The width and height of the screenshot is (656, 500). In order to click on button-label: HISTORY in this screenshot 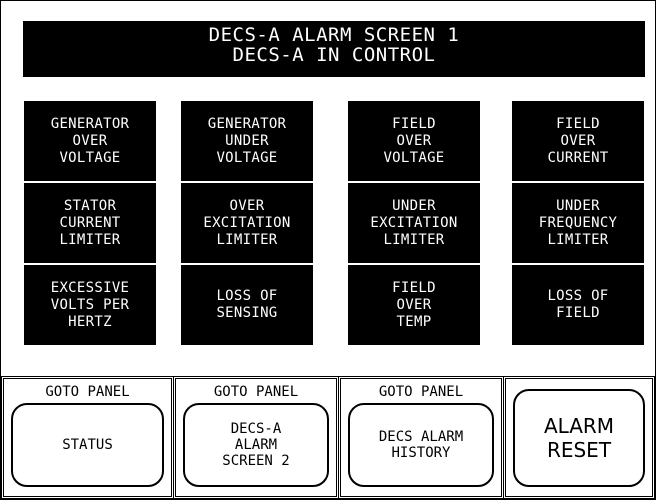, I will do `click(421, 453)`.